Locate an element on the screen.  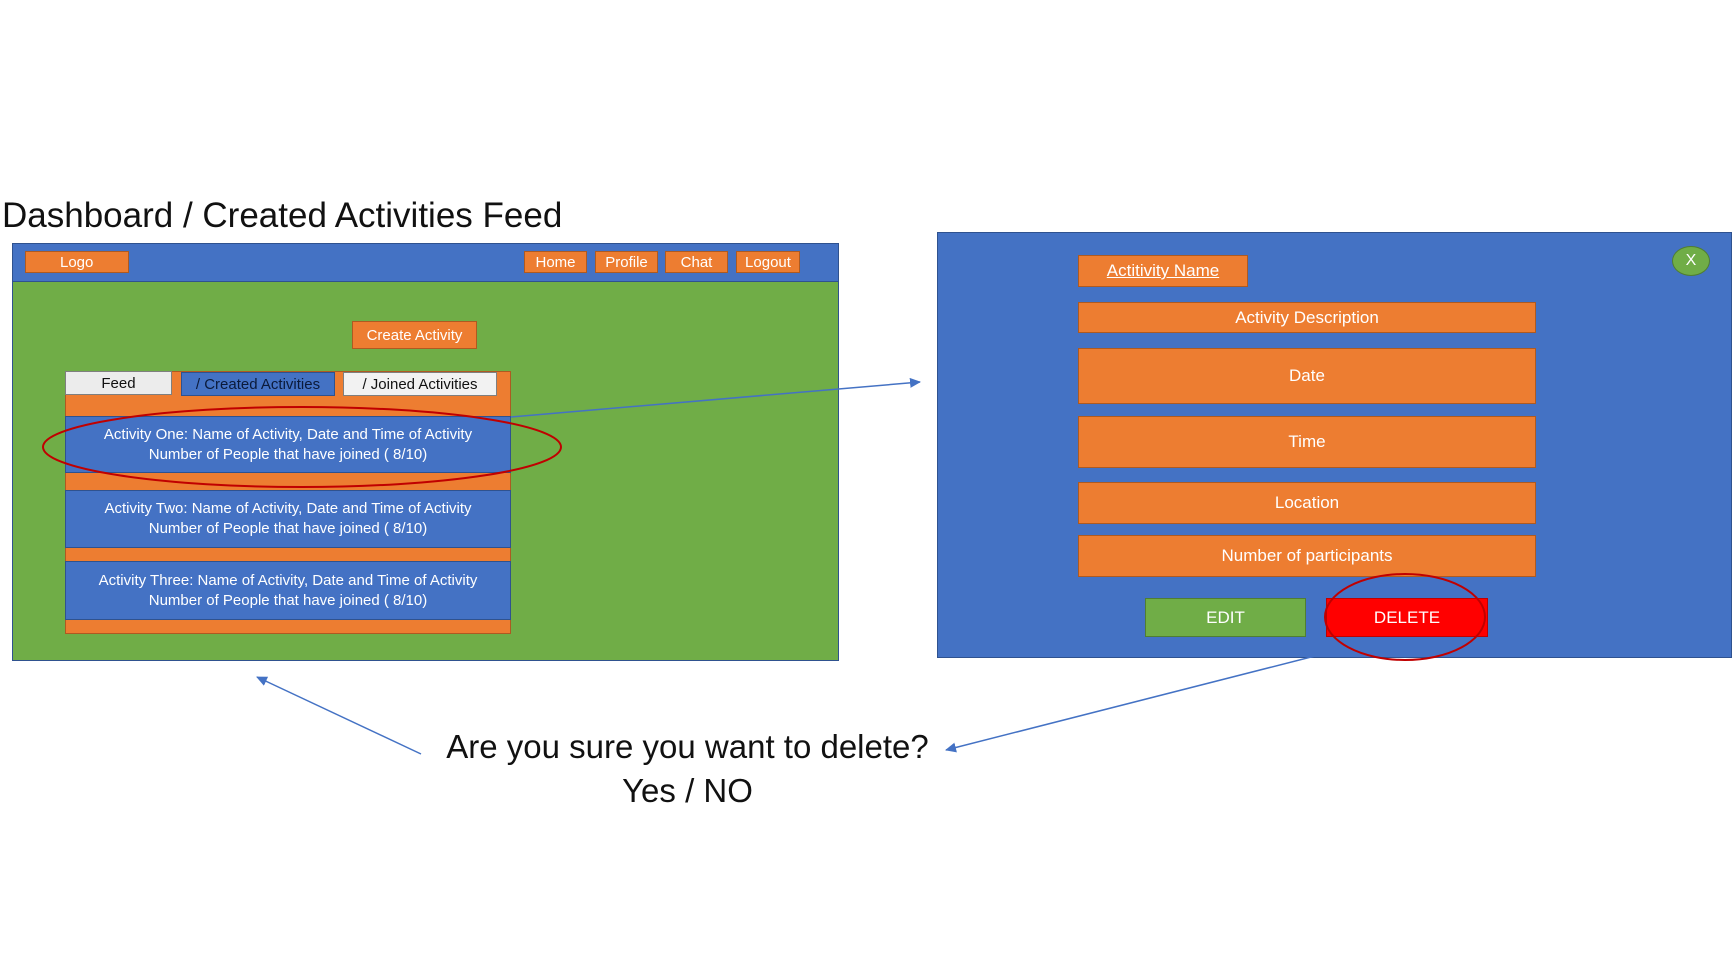
highlight-ellipse-activity is located at coordinates (302, 447).